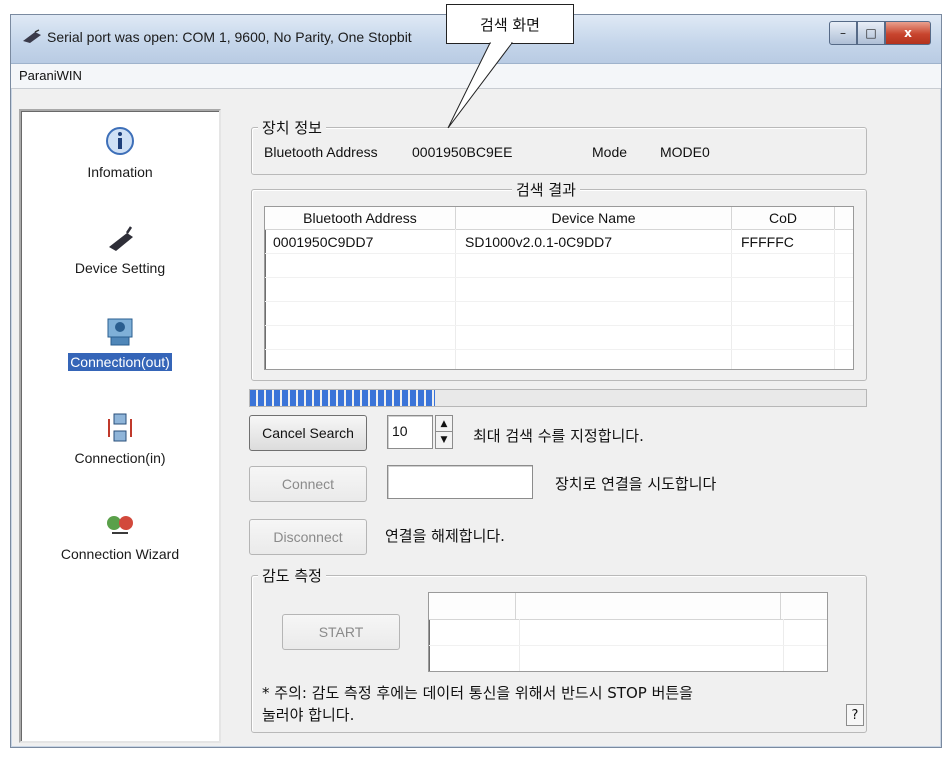 Image resolution: width=945 pixels, height=760 pixels. What do you see at coordinates (444, 423) in the screenshot?
I see `chevron-up-icon: ▲` at bounding box center [444, 423].